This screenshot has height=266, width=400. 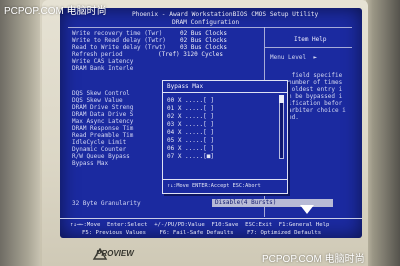 I want to click on setting-32-byte-granularity-value: Disable(4 Bursts), so click(x=272, y=203).